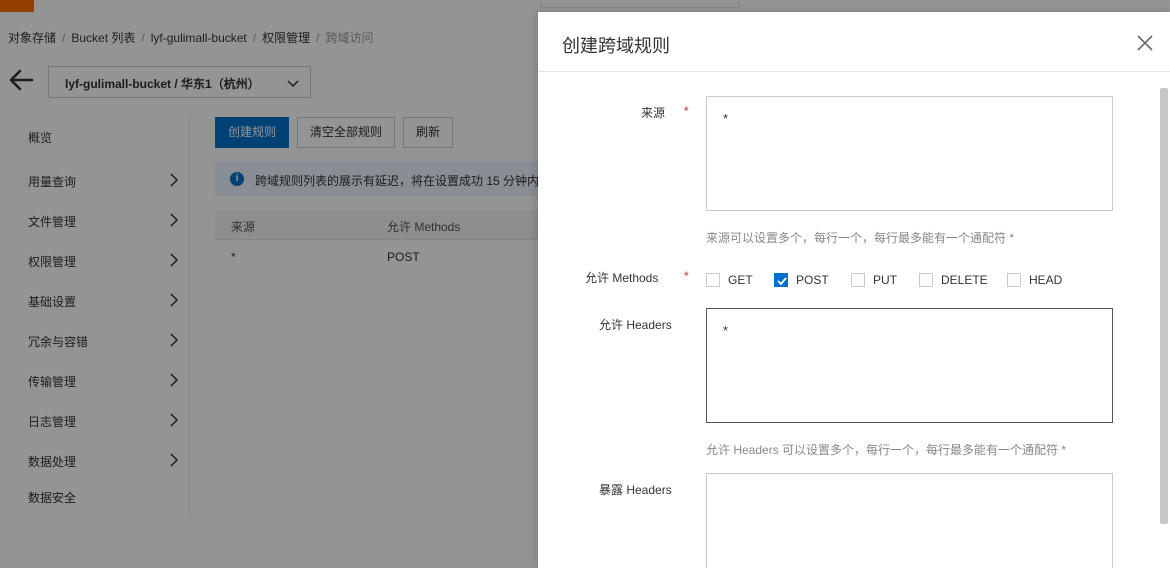 The image size is (1170, 568). I want to click on drawer-scrollbar, so click(1164, 306).